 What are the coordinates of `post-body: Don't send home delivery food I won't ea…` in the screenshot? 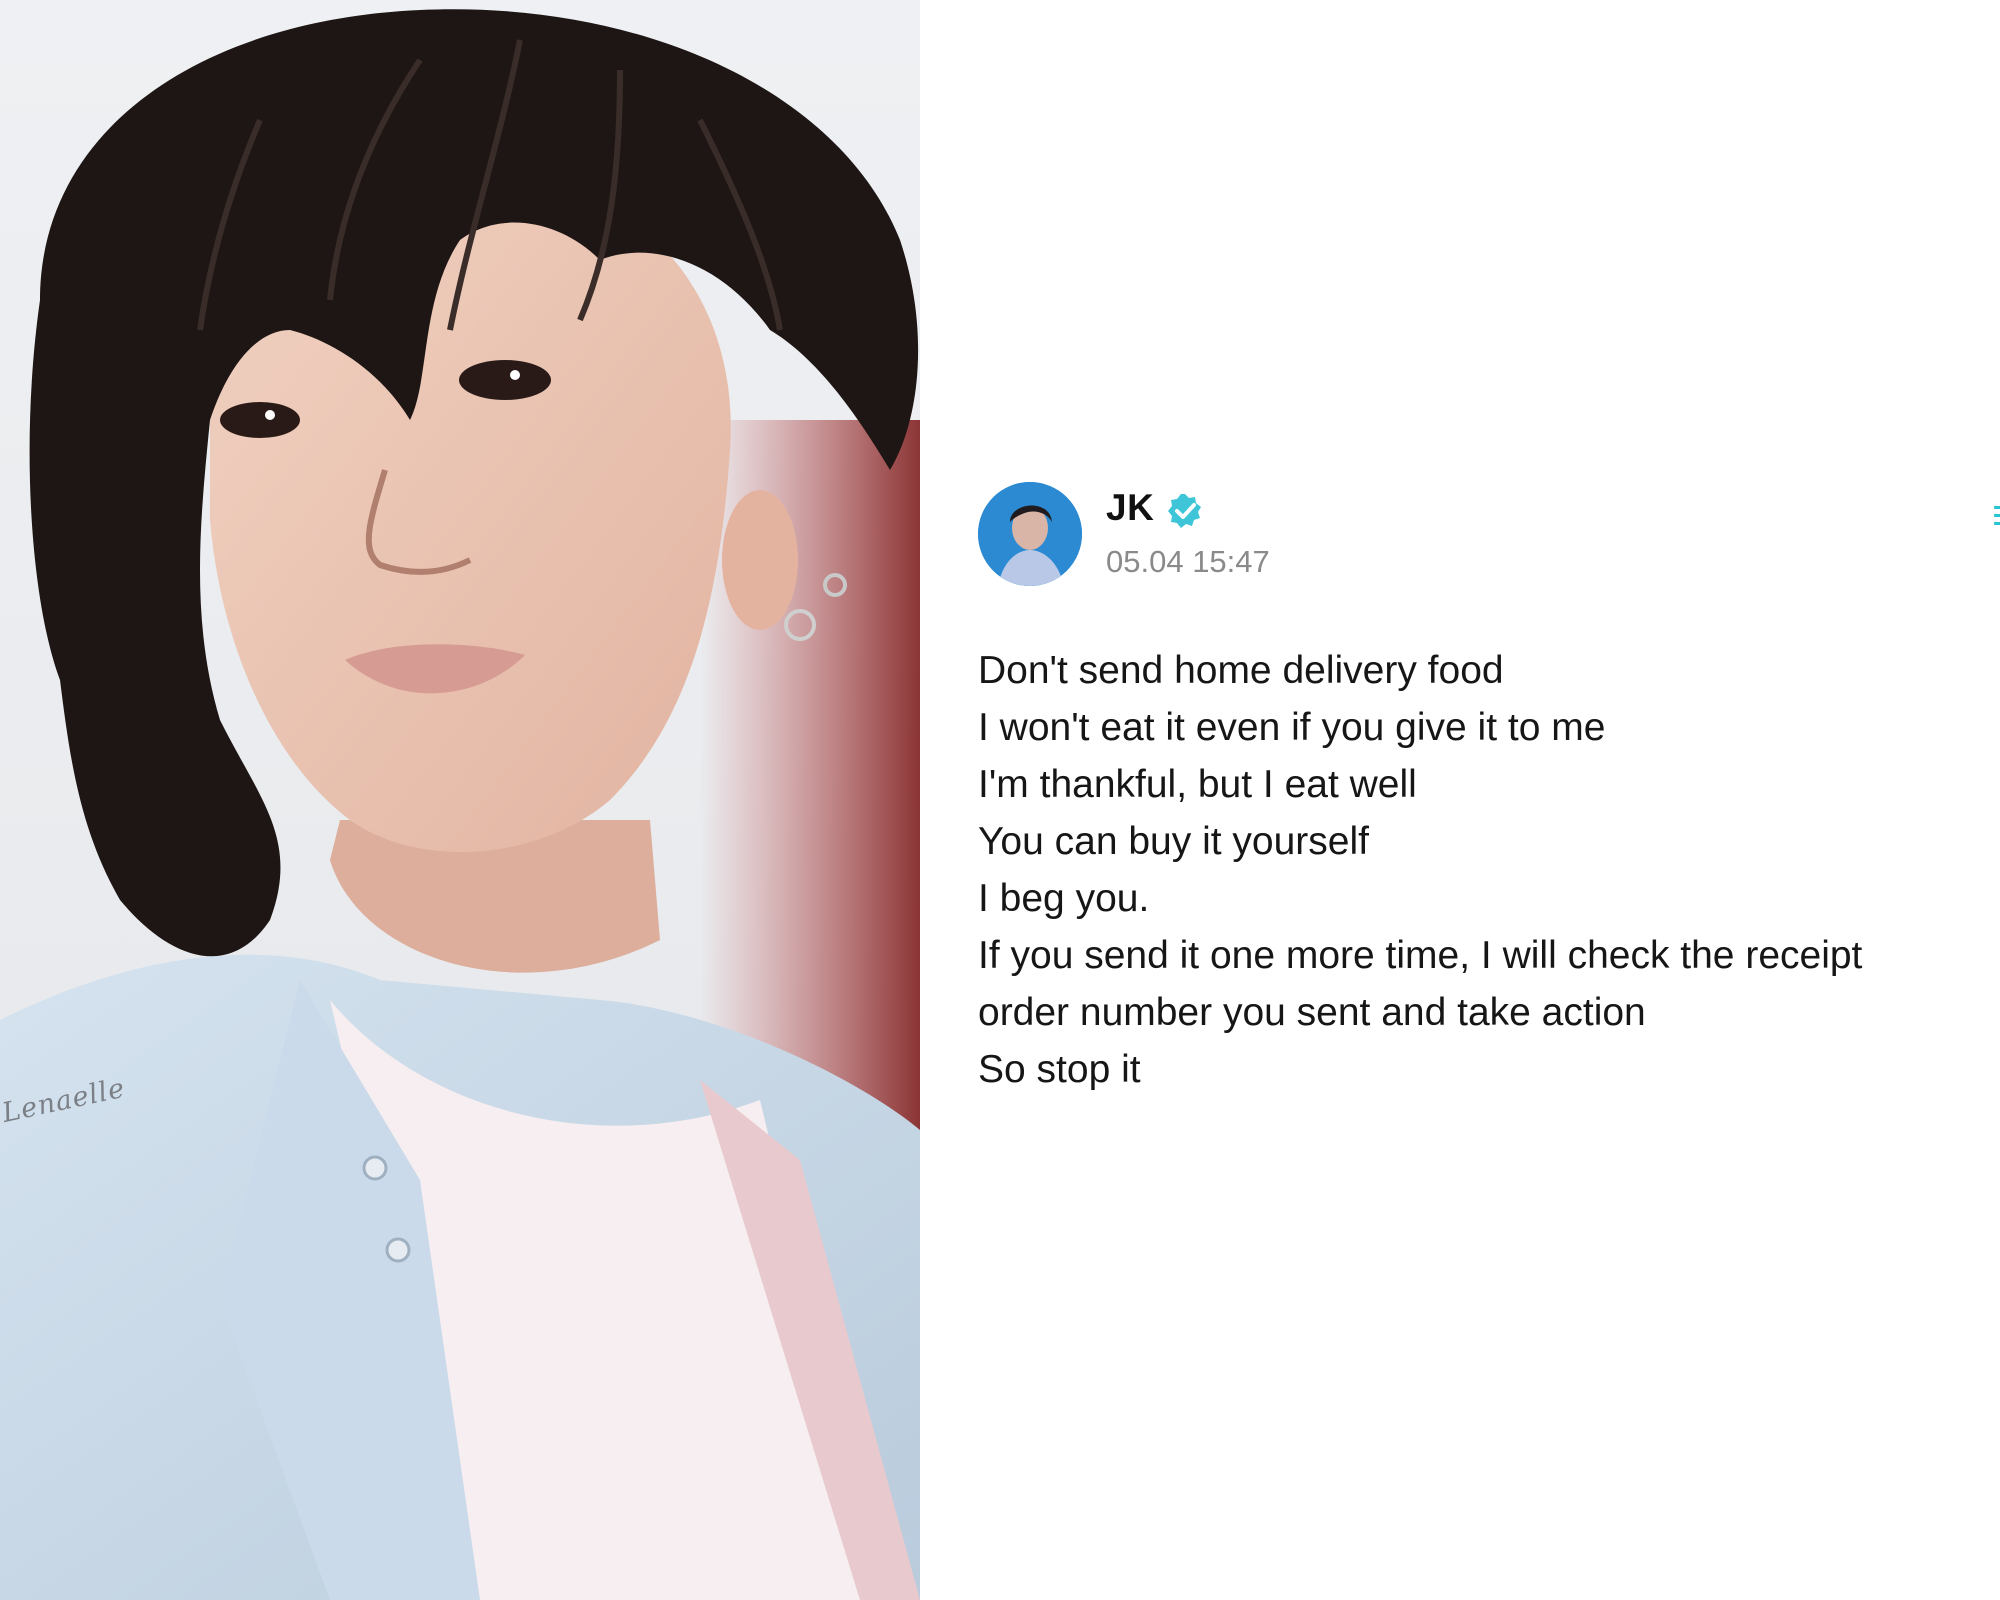 It's located at (1488, 870).